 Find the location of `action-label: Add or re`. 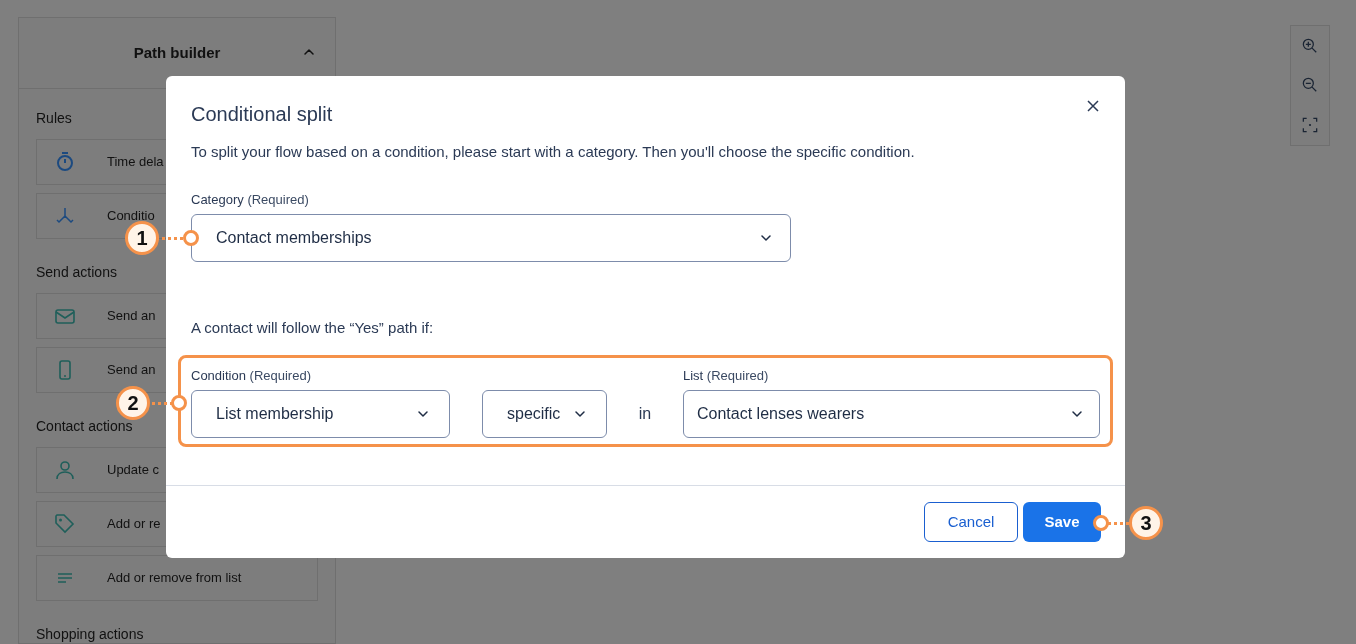

action-label: Add or re is located at coordinates (134, 524).